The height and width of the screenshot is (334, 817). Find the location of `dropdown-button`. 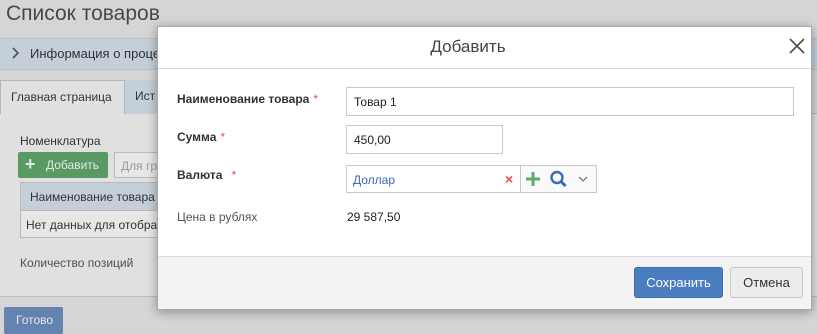

dropdown-button is located at coordinates (584, 179).